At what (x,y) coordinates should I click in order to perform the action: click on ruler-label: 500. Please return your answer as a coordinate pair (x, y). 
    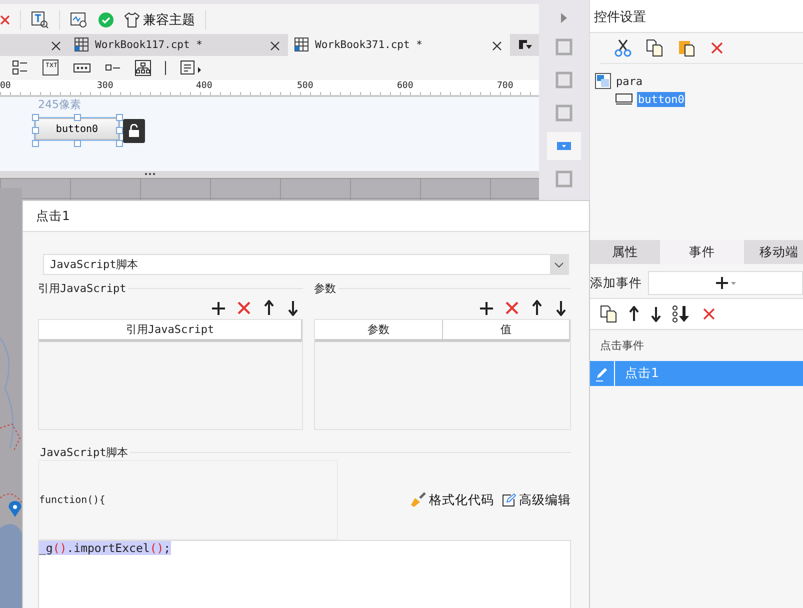
    Looking at the image, I should click on (306, 85).